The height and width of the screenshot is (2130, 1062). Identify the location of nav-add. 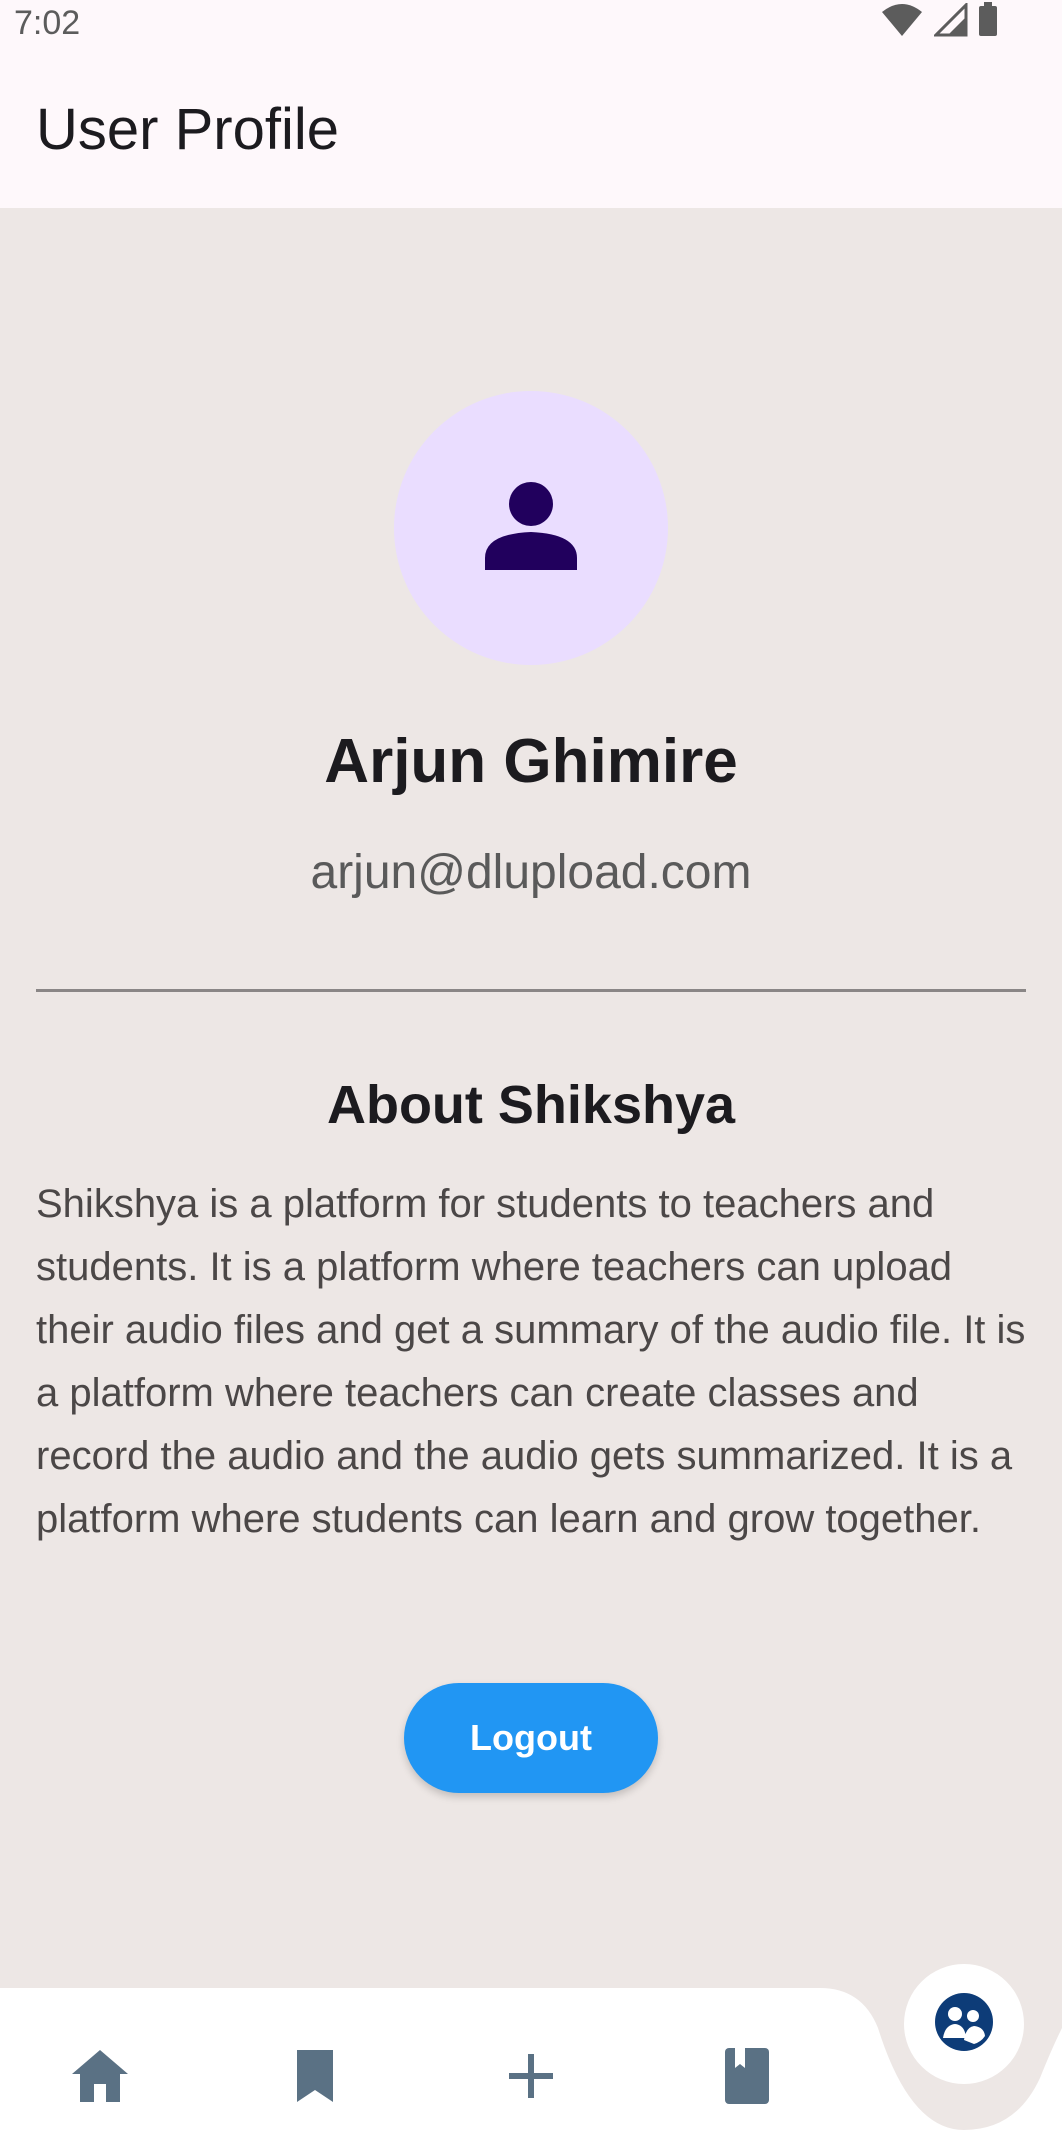
(531, 2078).